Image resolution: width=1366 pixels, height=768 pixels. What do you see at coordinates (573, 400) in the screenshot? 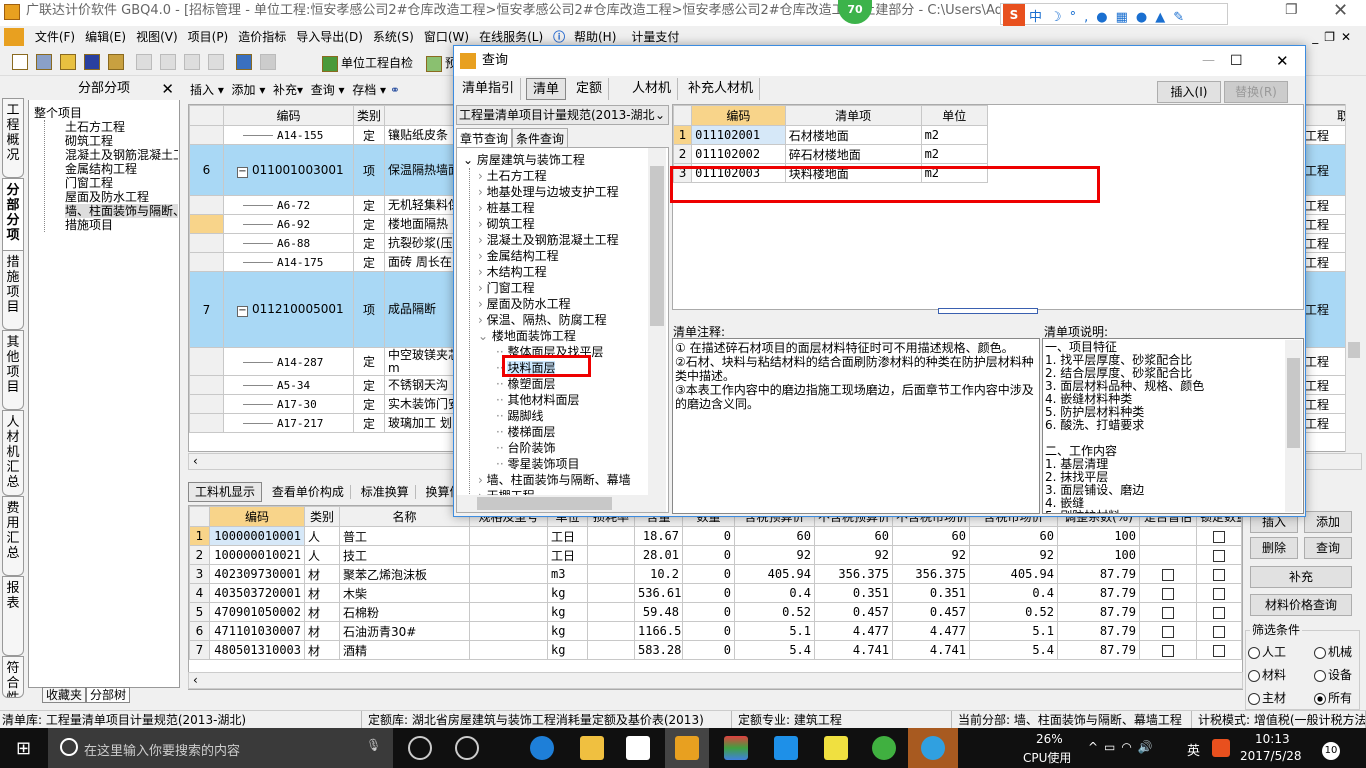
I see `tree-leaf: ·· 其他材料面层` at bounding box center [573, 400].